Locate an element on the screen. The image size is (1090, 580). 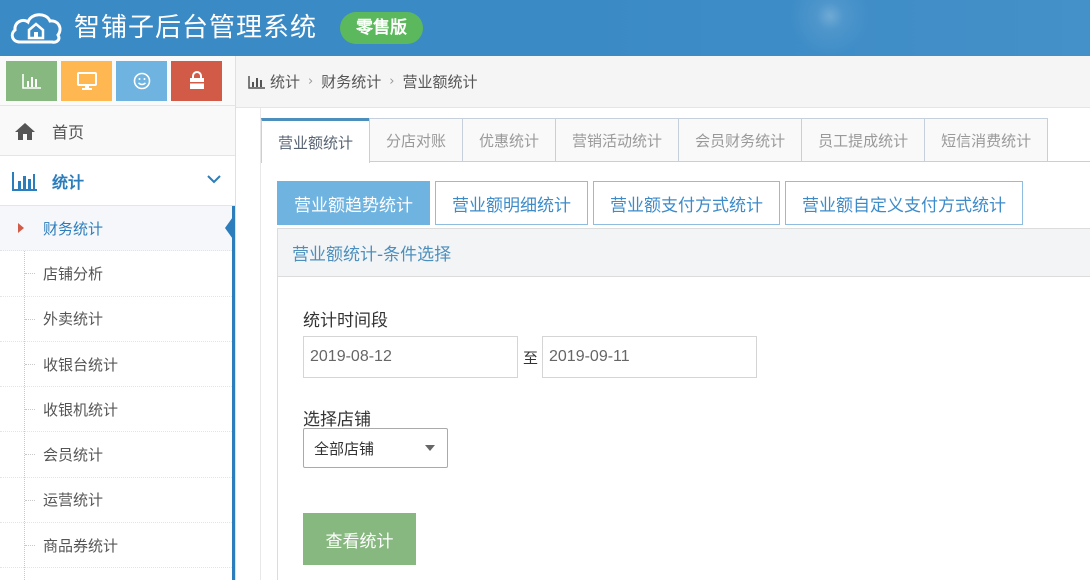
store-select-value: 全部店铺 is located at coordinates (344, 448).